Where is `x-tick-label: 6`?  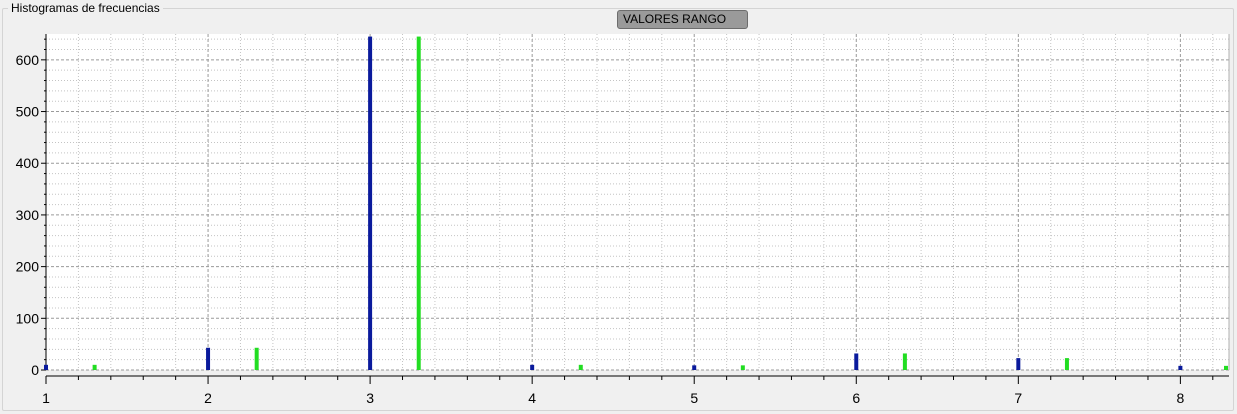
x-tick-label: 6 is located at coordinates (856, 398).